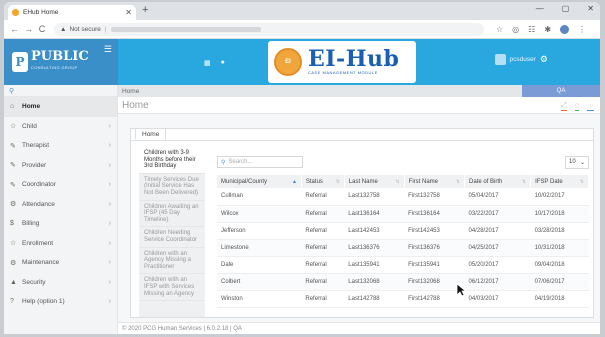 The width and height of the screenshot is (605, 337). I want to click on sidebar-item-therapist: ✎ Therapist ›, so click(60, 146).